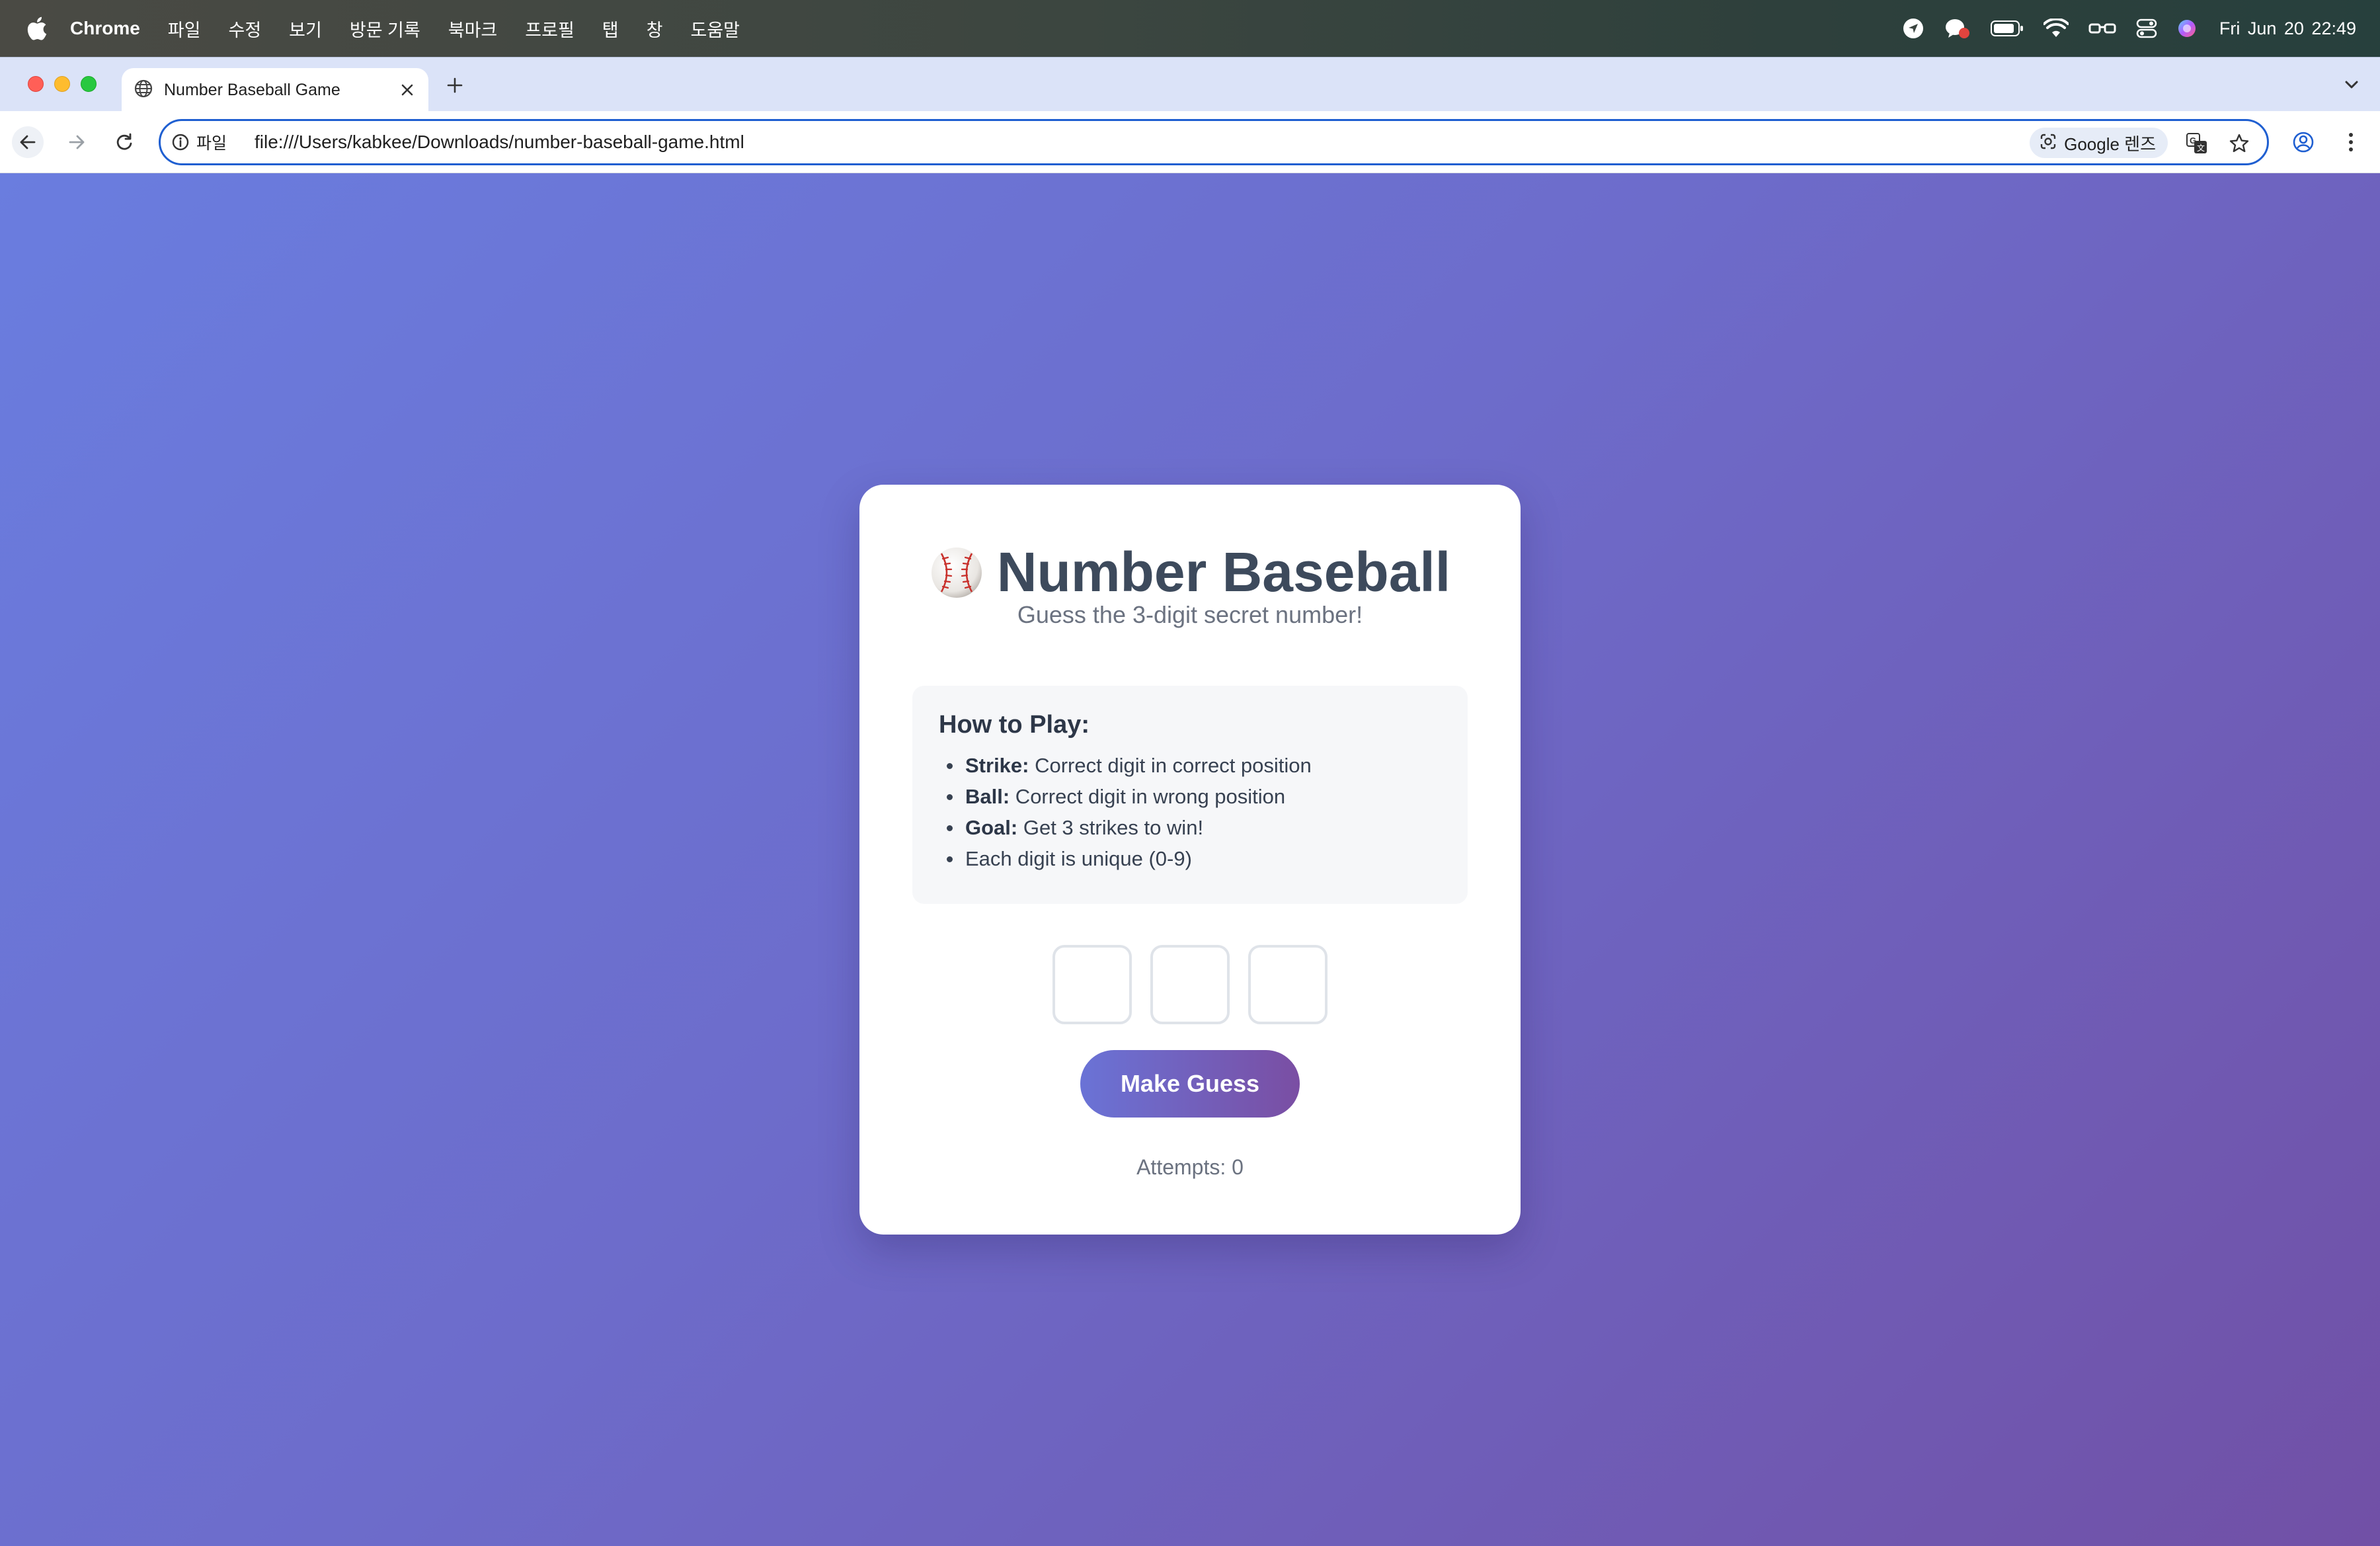 Image resolution: width=2380 pixels, height=1546 pixels. Describe the element at coordinates (1148, 796) in the screenshot. I see `rule-text: Correct digit in wrong position` at that location.